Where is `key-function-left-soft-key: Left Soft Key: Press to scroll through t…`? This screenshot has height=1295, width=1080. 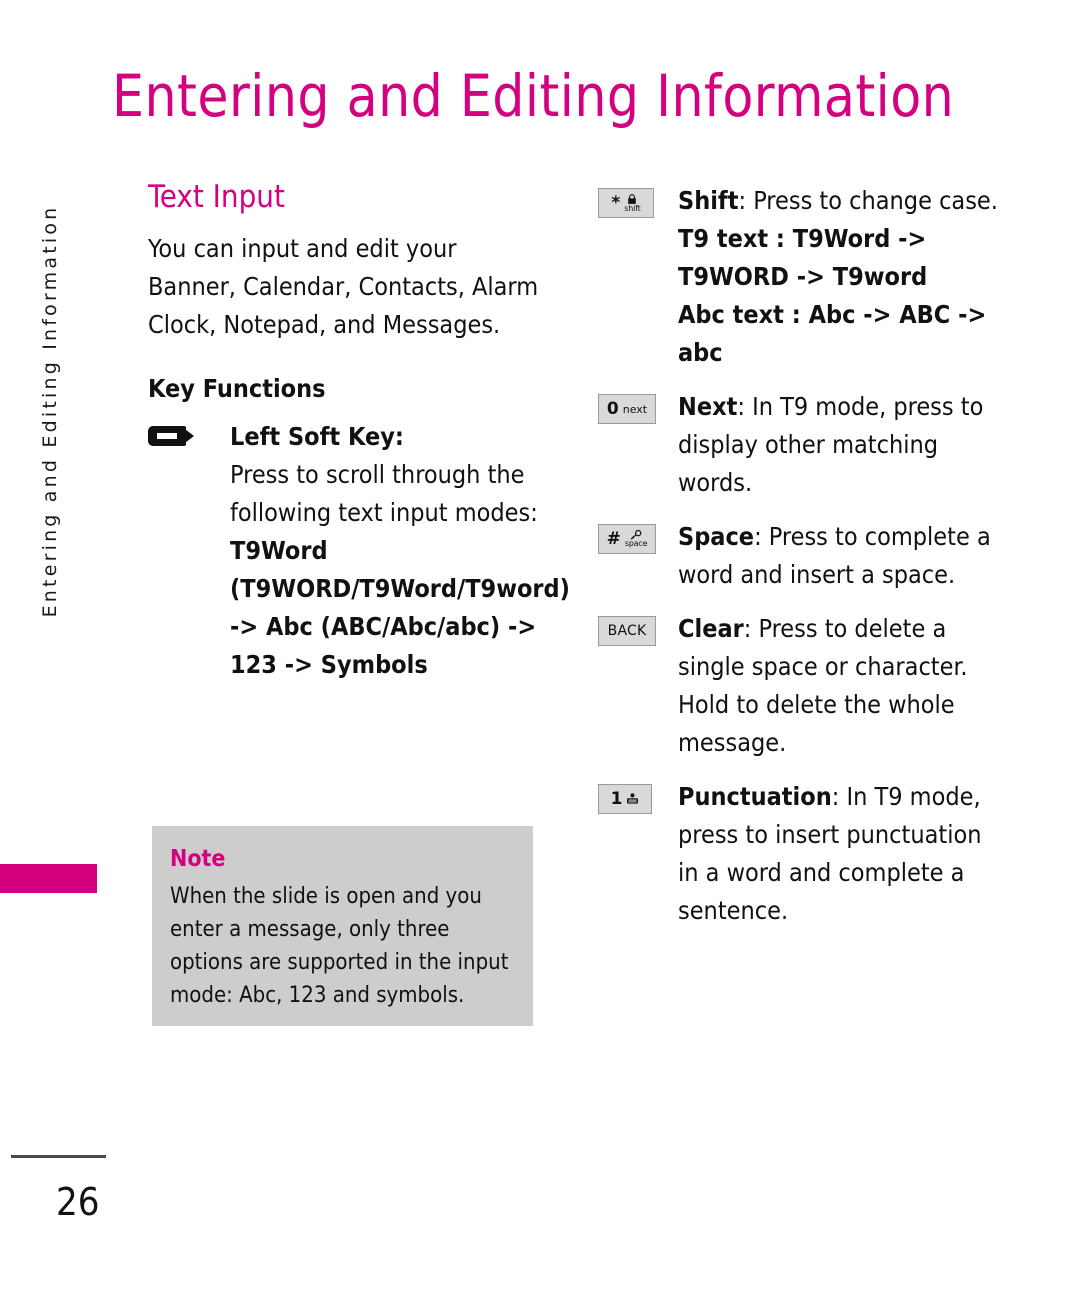 key-function-left-soft-key: Left Soft Key: Press to scroll through t… is located at coordinates (359, 551).